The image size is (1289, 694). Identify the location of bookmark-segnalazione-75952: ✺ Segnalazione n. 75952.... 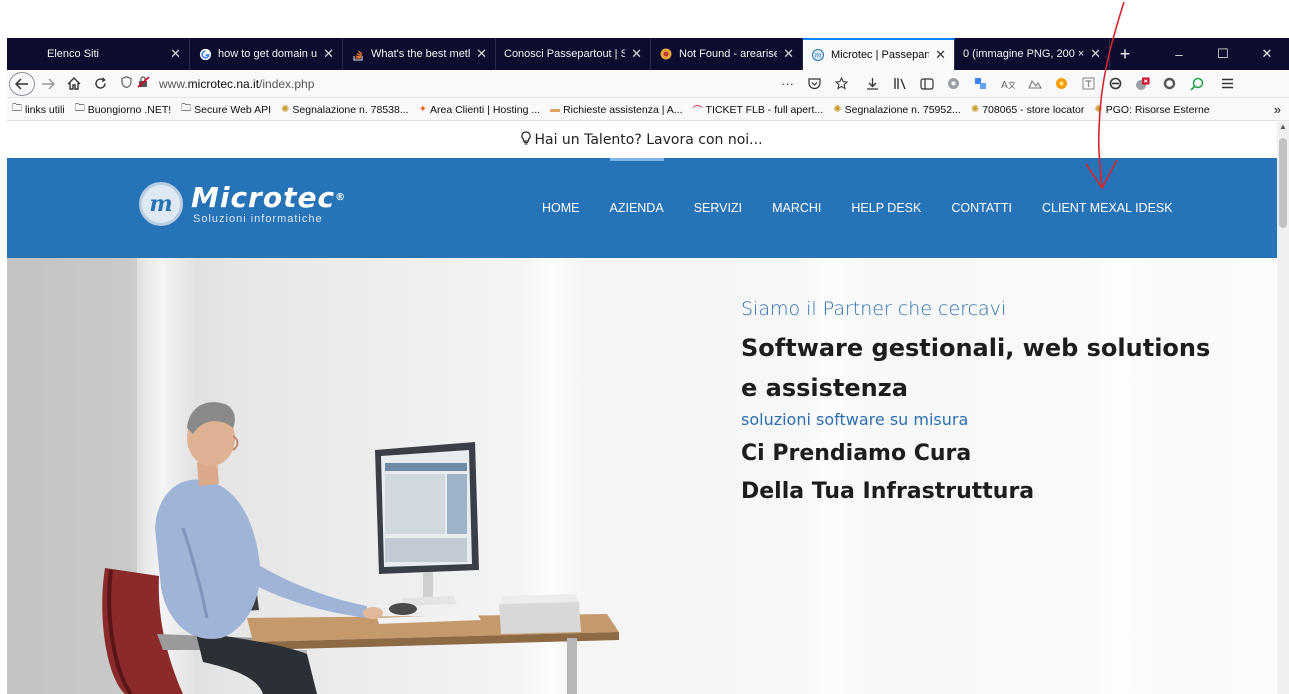
(897, 110).